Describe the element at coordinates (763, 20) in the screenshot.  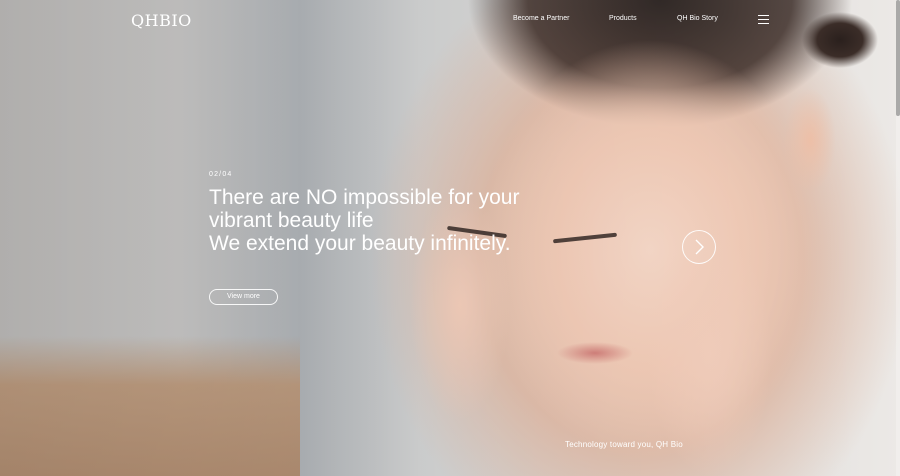
I see `hamburger-menu-icon` at that location.